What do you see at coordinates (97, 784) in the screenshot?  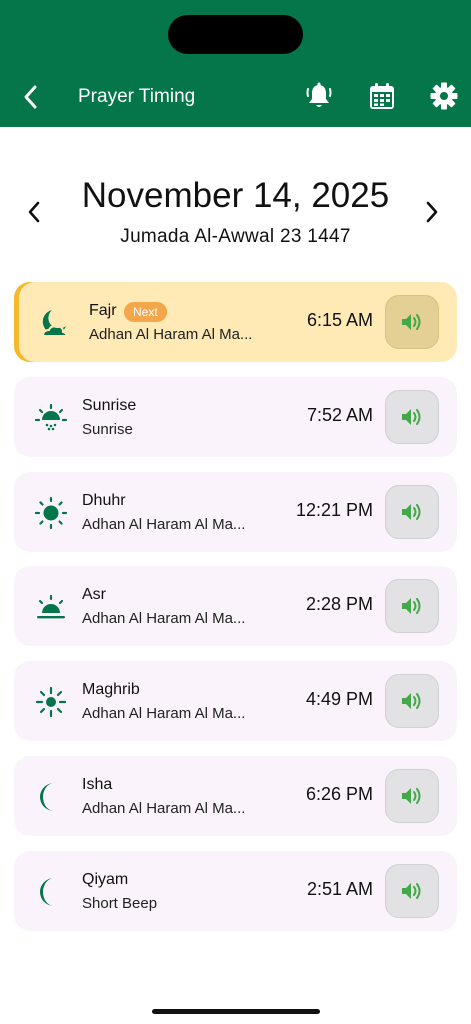 I see `prayer-name: Isha` at bounding box center [97, 784].